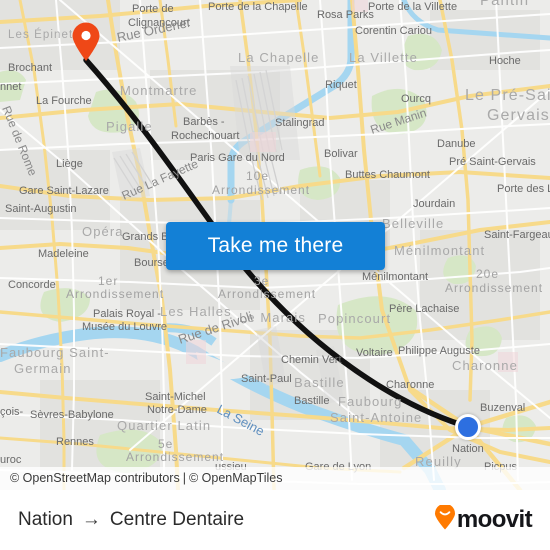  I want to click on map-label: Rosa Parks, so click(345, 15).